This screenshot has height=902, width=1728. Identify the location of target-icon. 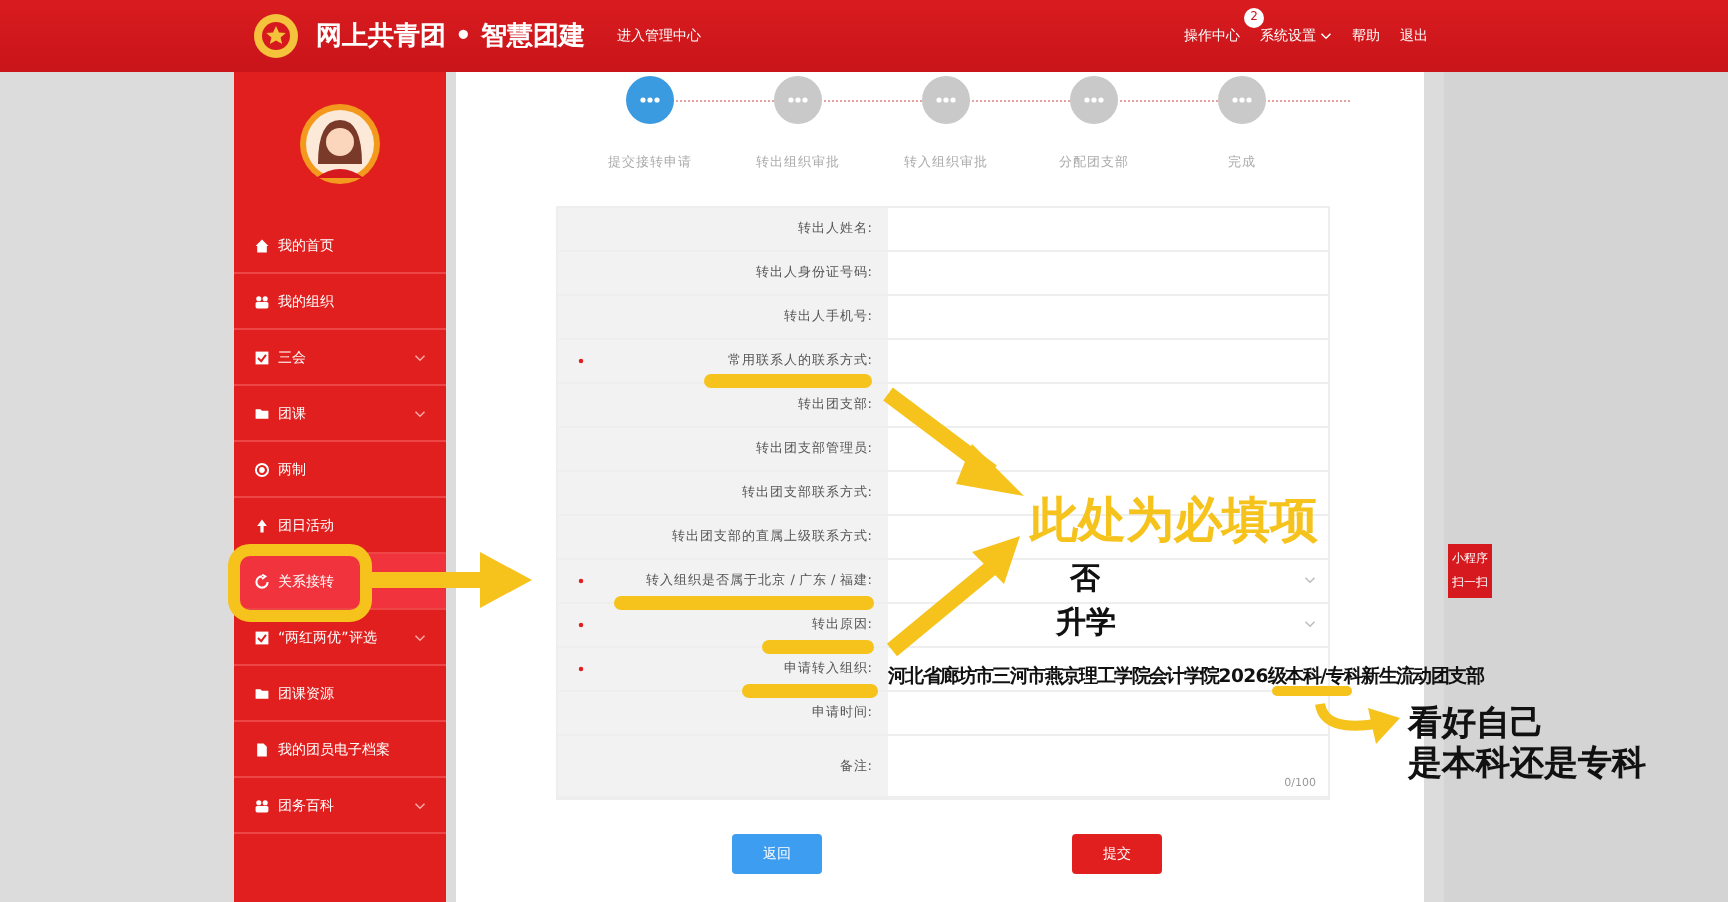
(262, 469).